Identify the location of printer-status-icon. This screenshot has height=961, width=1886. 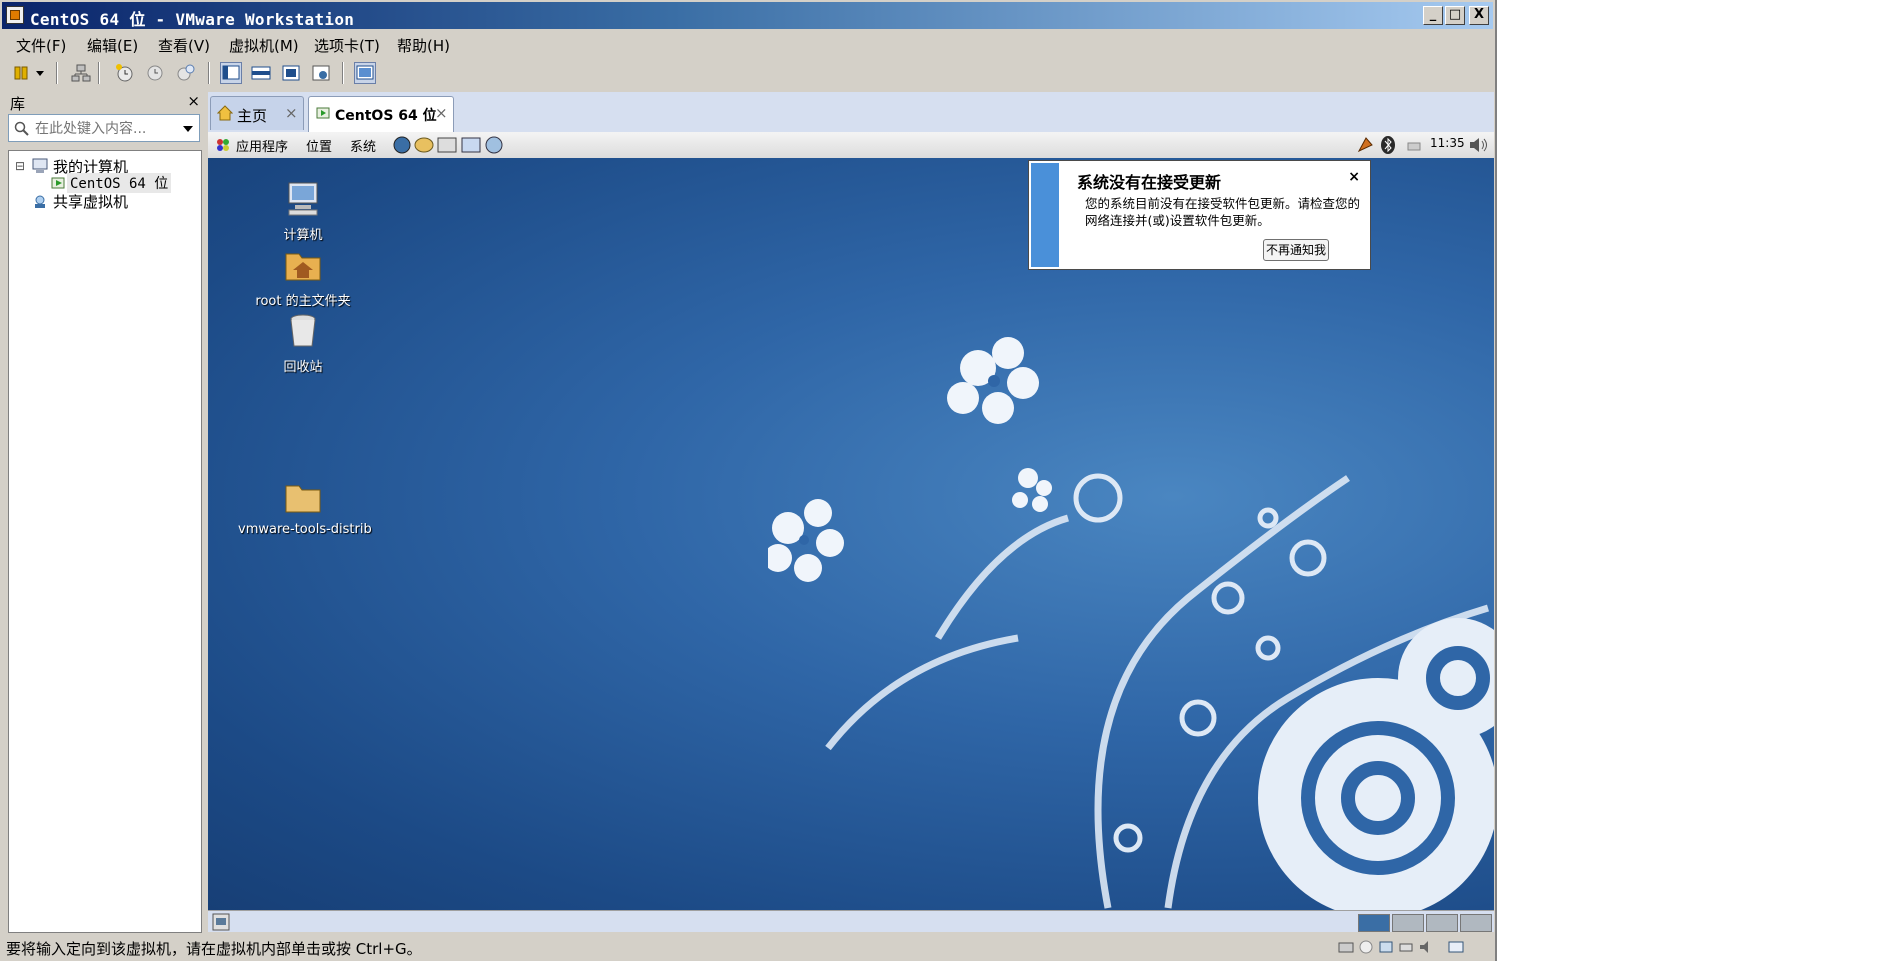
(1406, 947).